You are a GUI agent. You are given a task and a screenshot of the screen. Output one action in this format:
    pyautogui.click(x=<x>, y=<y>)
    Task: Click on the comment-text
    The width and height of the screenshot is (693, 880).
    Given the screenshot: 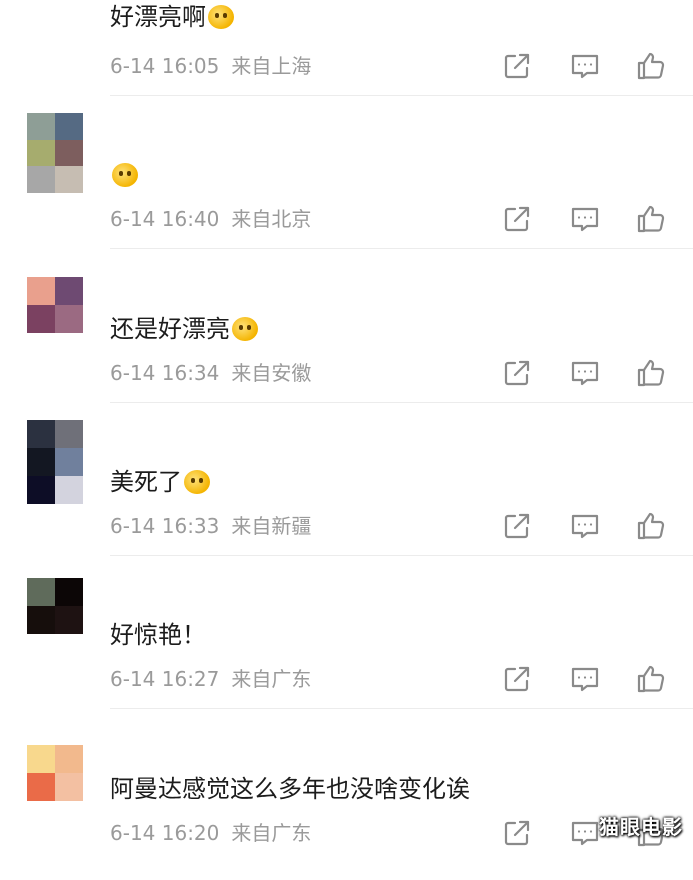 What is the action you would take?
    pyautogui.click(x=124, y=175)
    